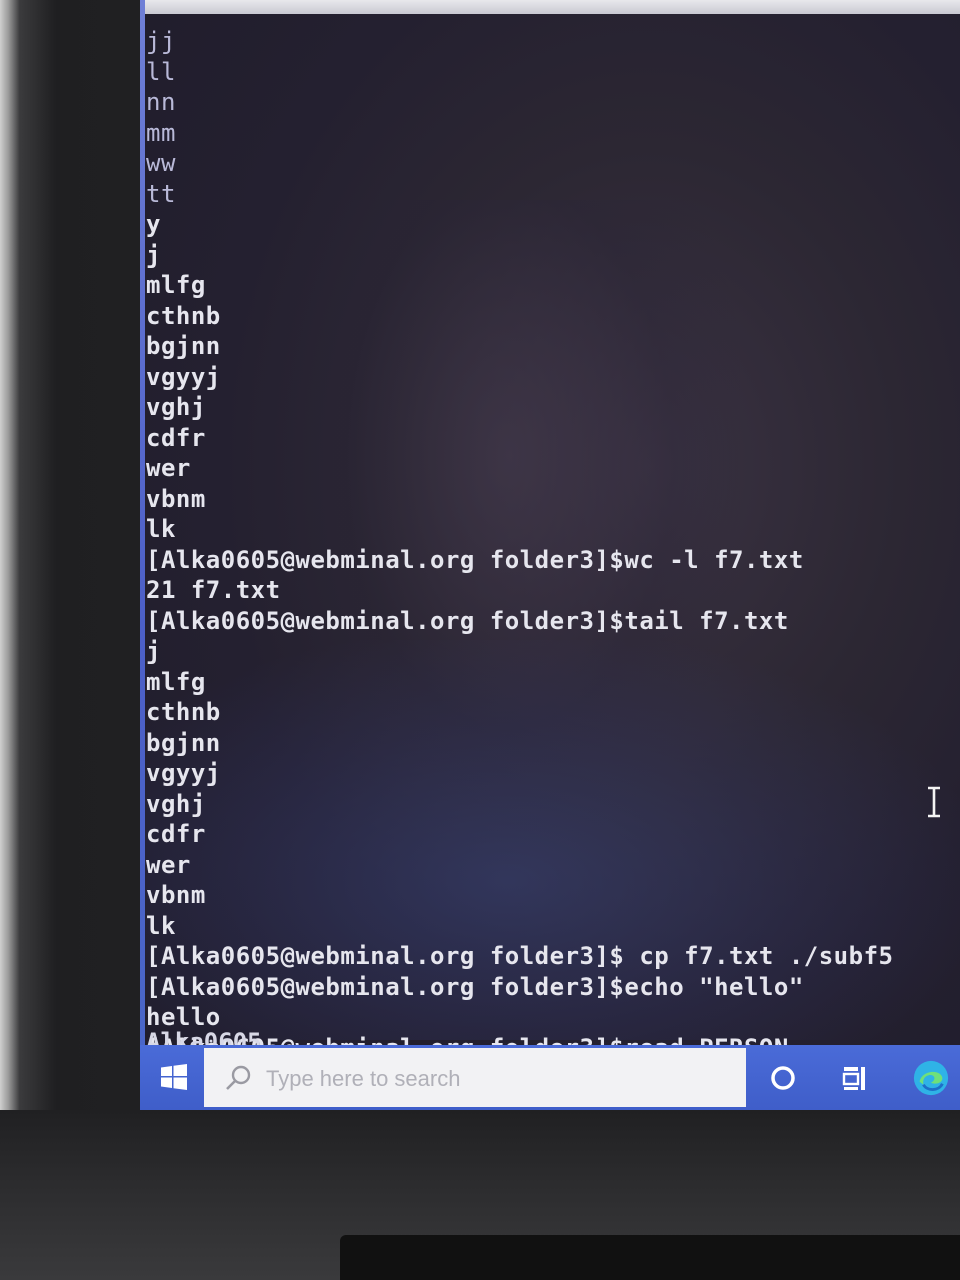  Describe the element at coordinates (161, 71) in the screenshot. I see `terminal-line: ll` at that location.